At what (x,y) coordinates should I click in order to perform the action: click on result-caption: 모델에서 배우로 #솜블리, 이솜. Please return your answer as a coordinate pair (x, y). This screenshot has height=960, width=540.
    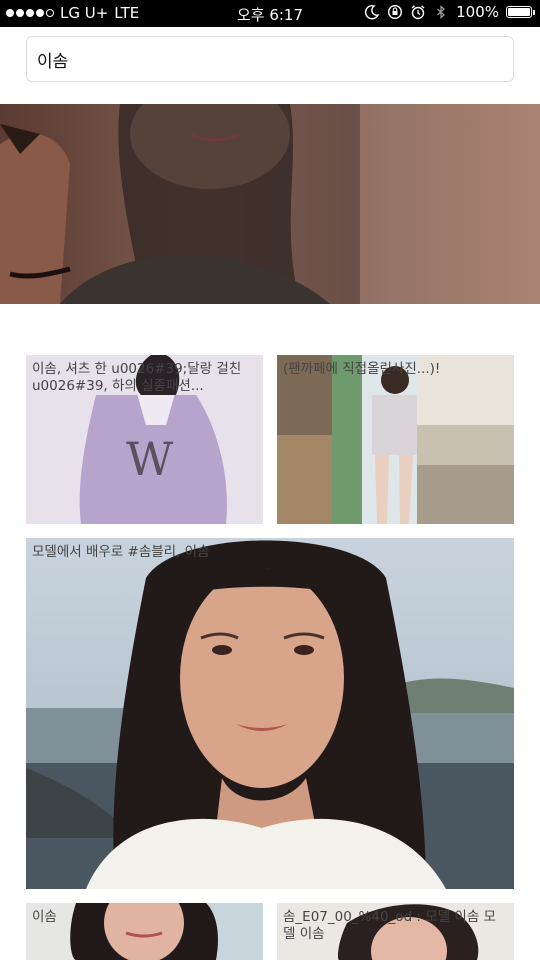
    Looking at the image, I should click on (121, 552).